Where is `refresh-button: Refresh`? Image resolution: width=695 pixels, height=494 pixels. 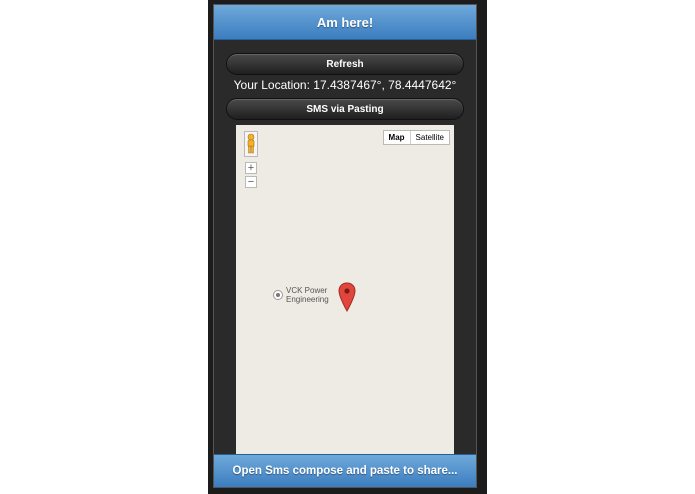
refresh-button: Refresh is located at coordinates (345, 64).